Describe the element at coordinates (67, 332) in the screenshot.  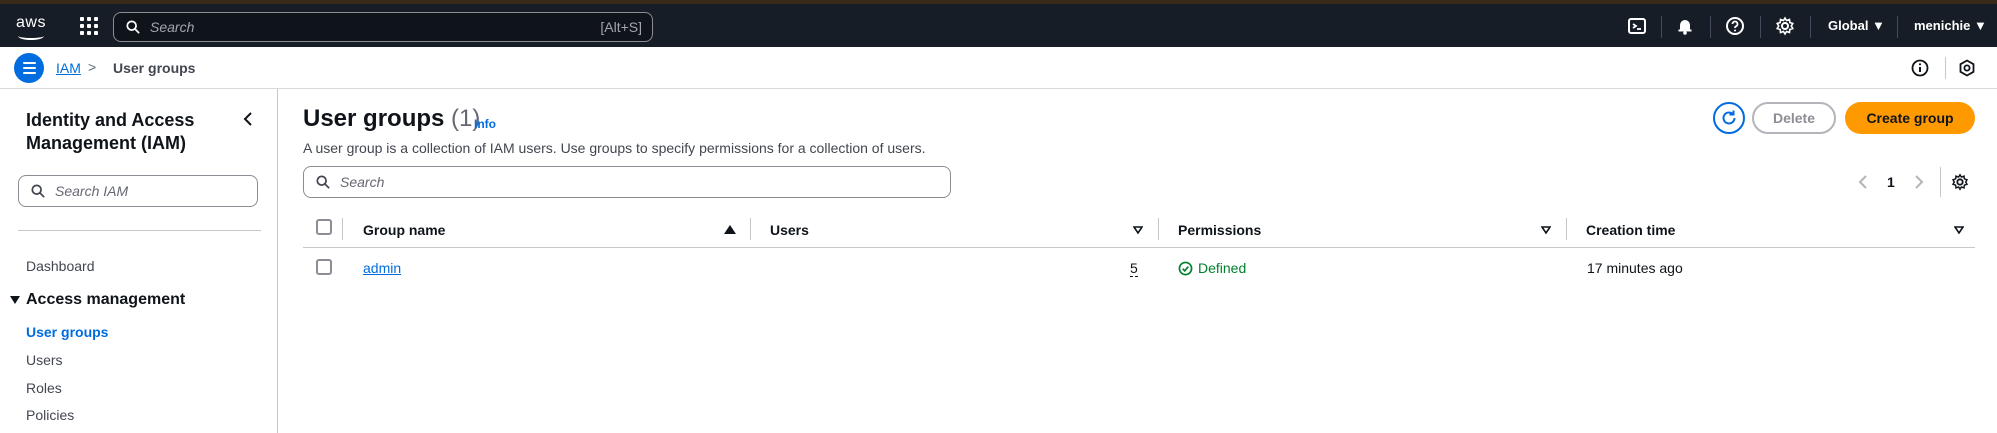
I see `sidebar-item-user-groups: User groups` at that location.